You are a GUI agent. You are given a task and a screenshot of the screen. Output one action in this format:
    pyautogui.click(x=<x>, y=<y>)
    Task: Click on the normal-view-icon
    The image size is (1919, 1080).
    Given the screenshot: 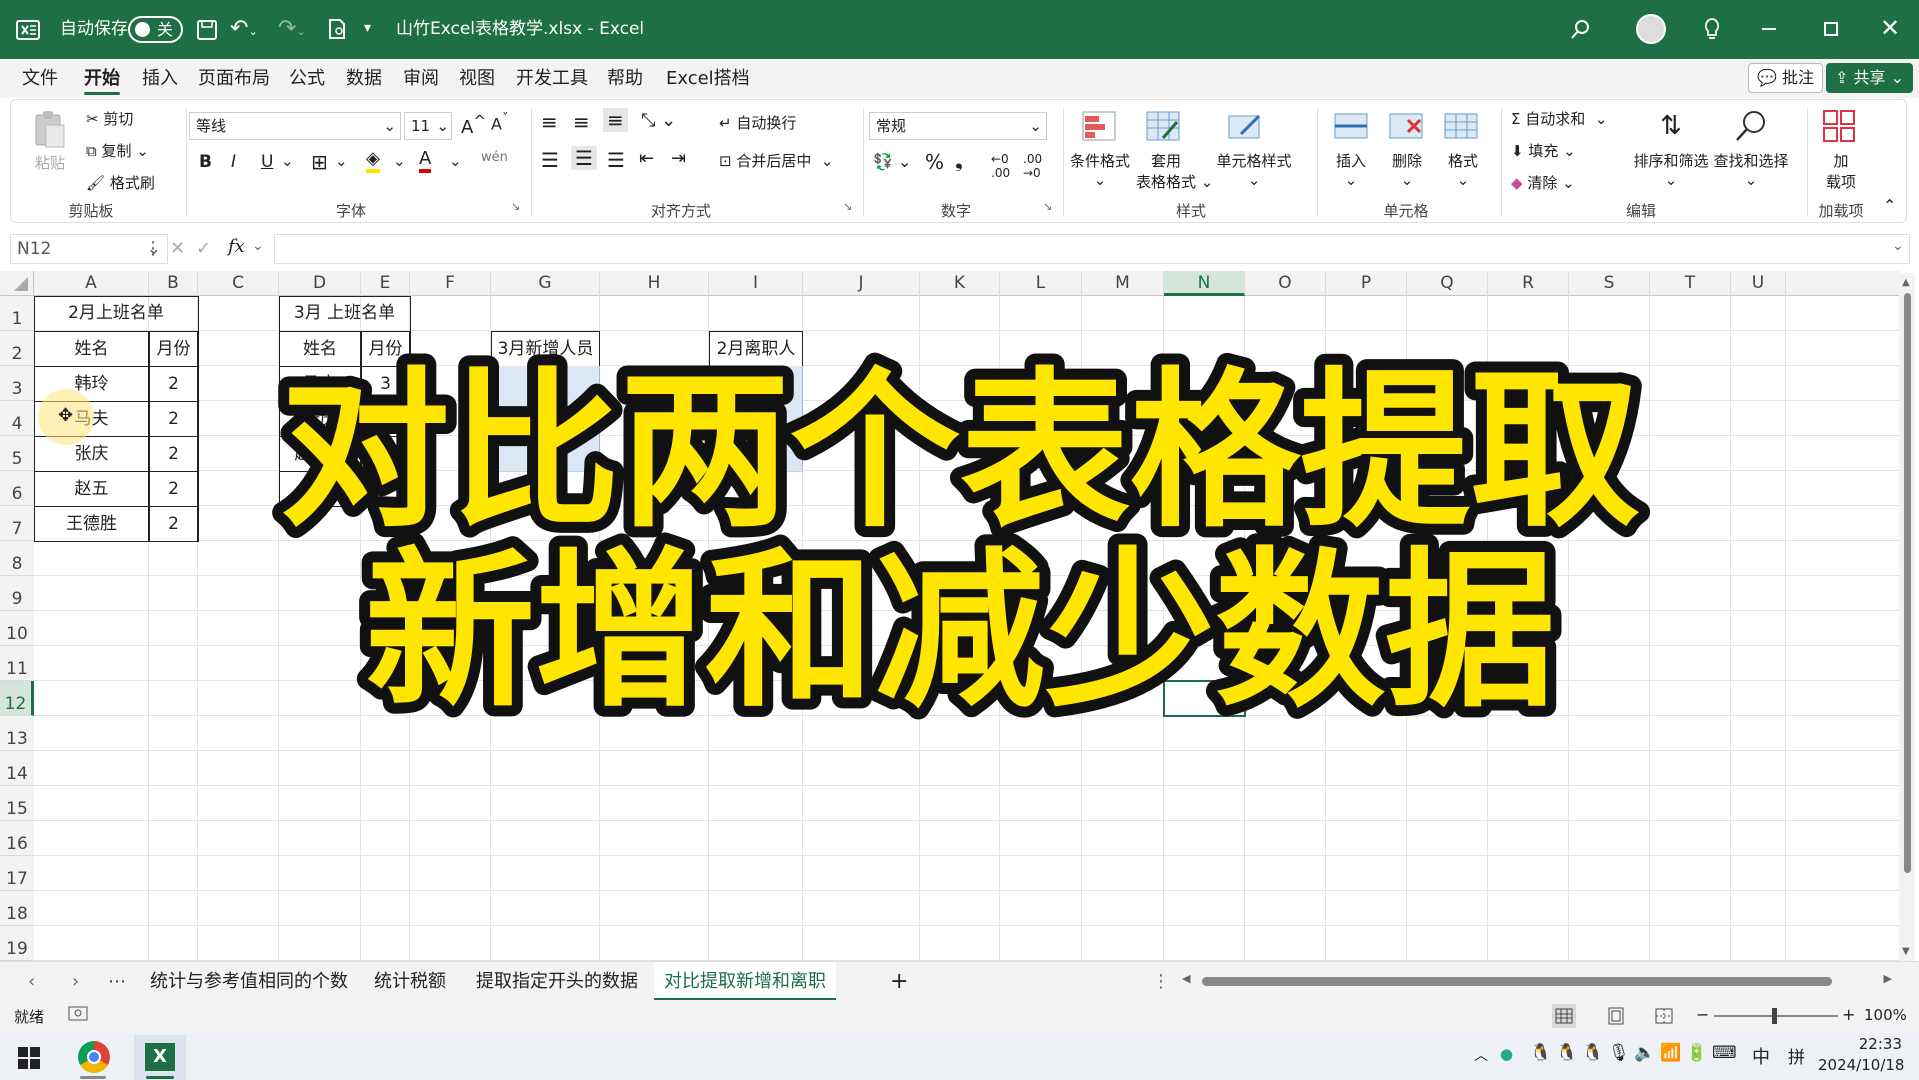 What is the action you would take?
    pyautogui.click(x=1564, y=1016)
    